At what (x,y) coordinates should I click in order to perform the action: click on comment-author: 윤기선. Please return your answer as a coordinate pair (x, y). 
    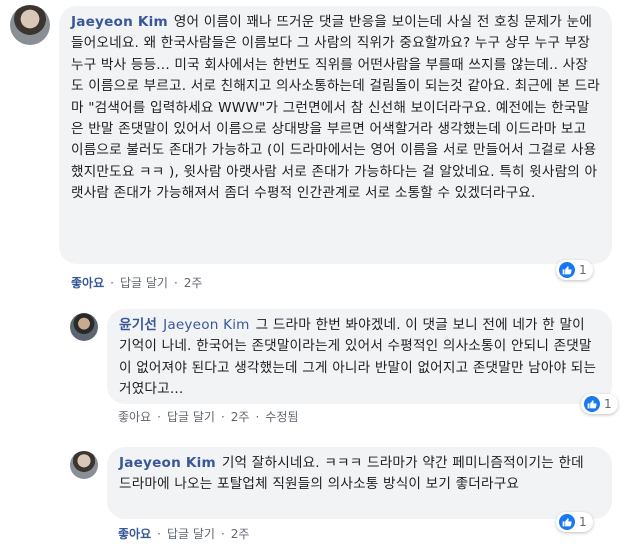
    Looking at the image, I should click on (138, 325).